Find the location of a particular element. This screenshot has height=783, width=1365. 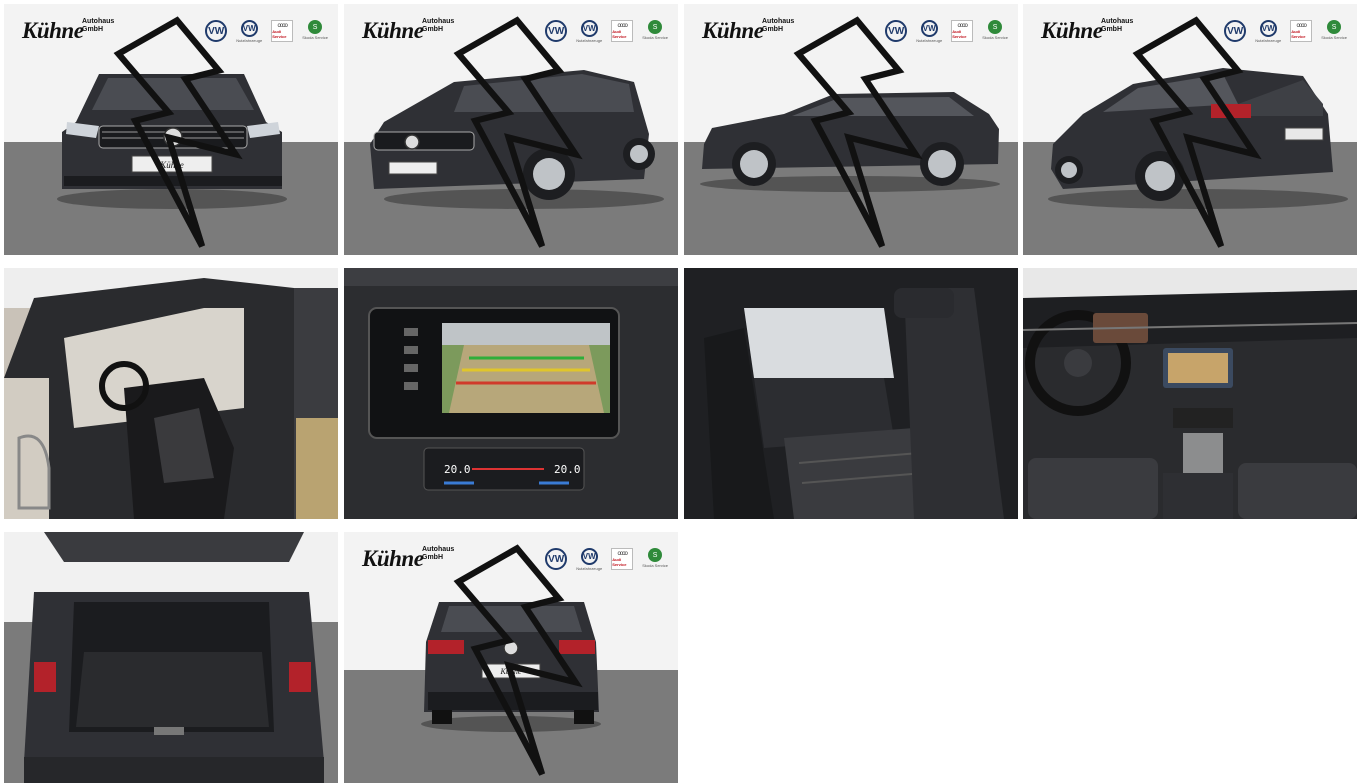

climate-temp-left: 20.0 is located at coordinates (457, 469).